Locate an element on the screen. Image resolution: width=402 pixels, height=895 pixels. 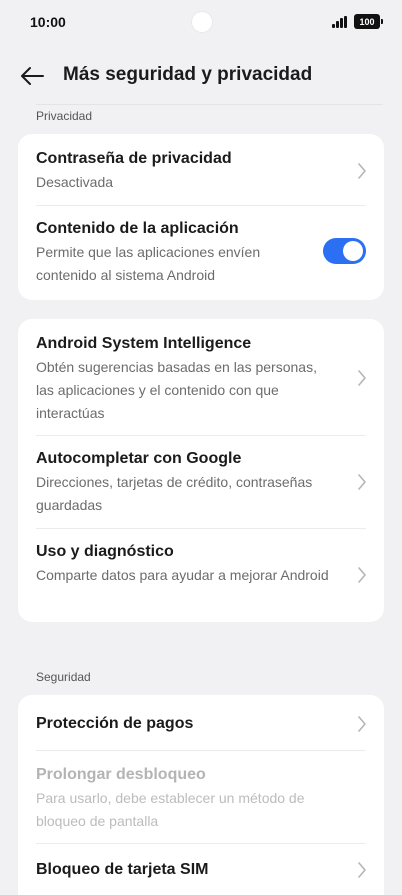
back-arrow-icon is located at coordinates (32, 76).